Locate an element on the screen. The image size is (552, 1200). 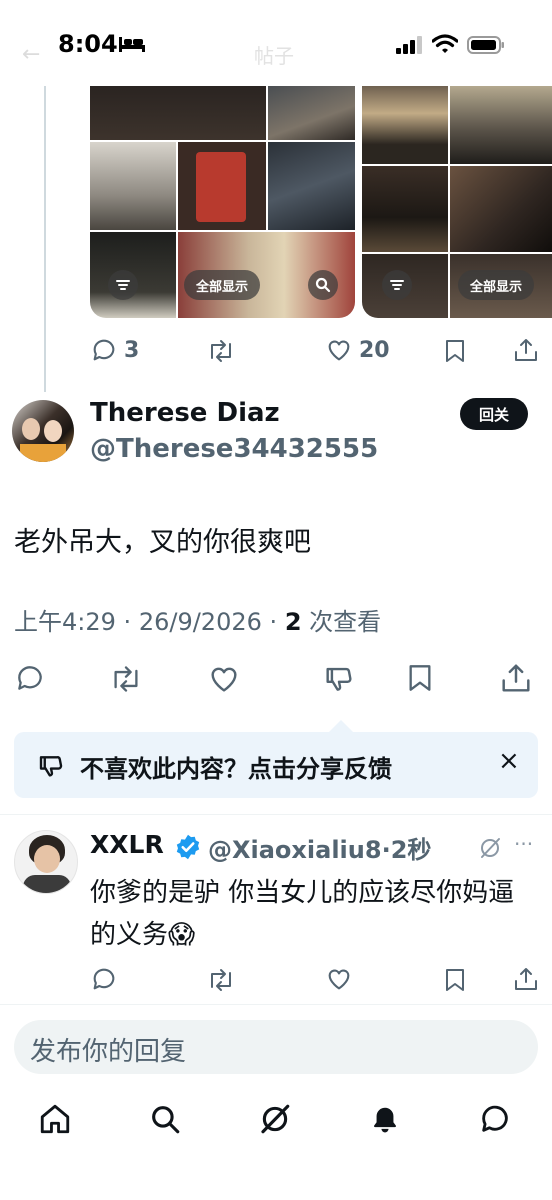
feedback-banner: 不喜欢此内容？点击分享反馈 × is located at coordinates (276, 765).